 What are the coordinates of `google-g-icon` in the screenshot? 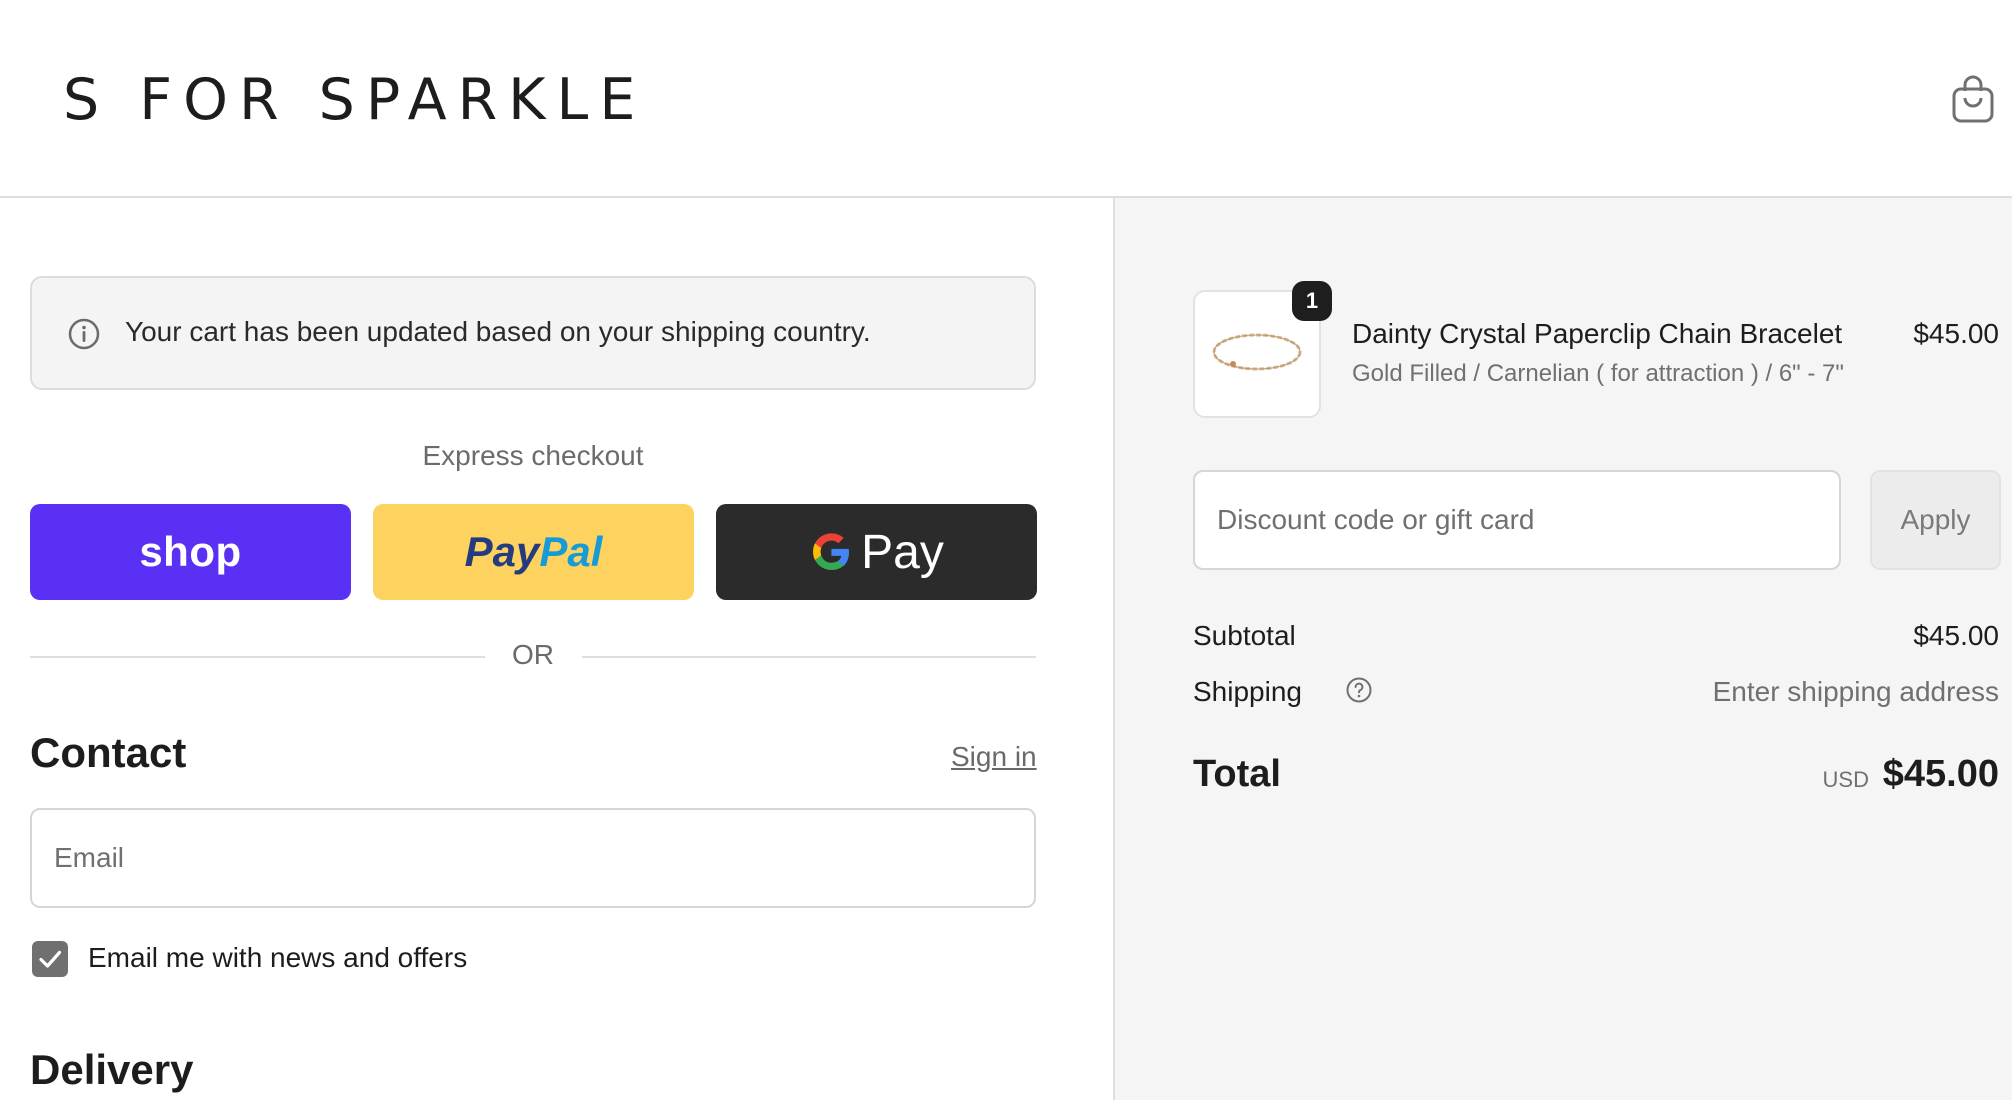 It's located at (831, 551).